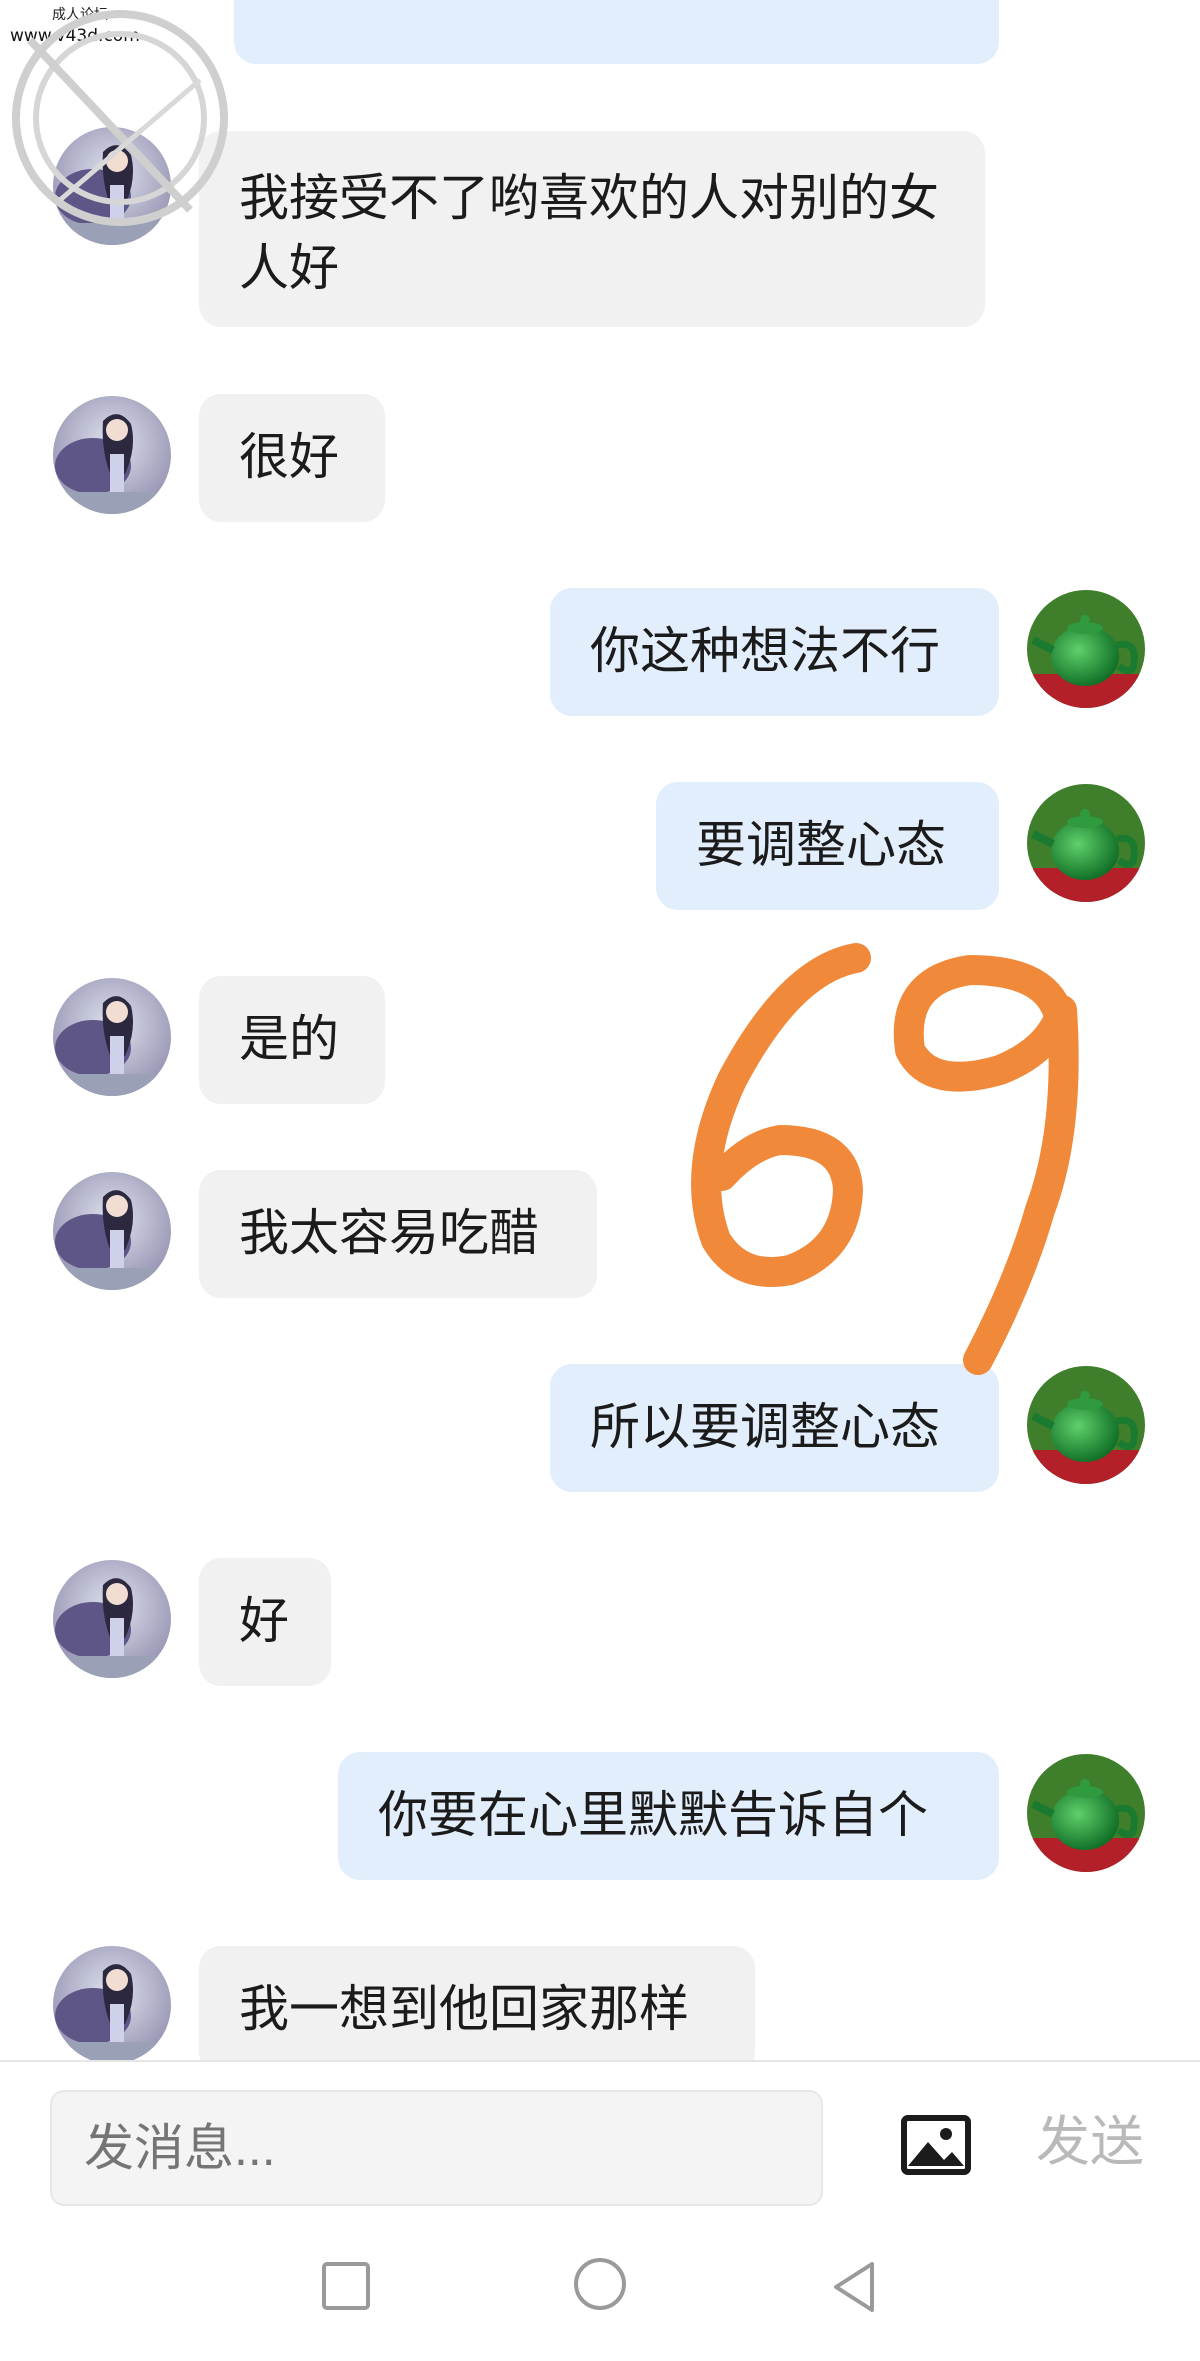  I want to click on message-text: 我接受不了哟喜欢的人对别的女人好, so click(589, 233).